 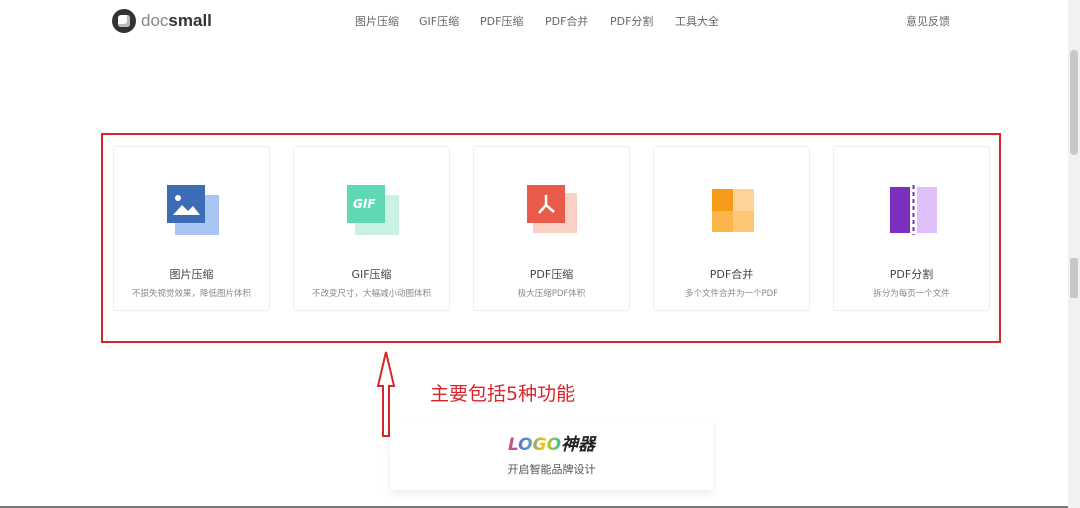 What do you see at coordinates (124, 21) in the screenshot?
I see `logo-icon` at bounding box center [124, 21].